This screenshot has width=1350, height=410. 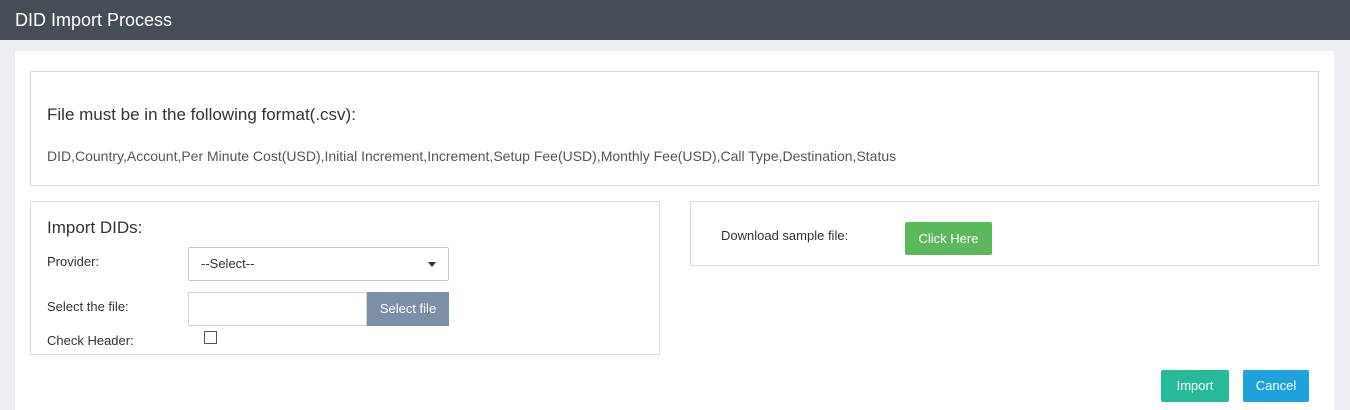 I want to click on select-file-button: Select file, so click(x=408, y=309).